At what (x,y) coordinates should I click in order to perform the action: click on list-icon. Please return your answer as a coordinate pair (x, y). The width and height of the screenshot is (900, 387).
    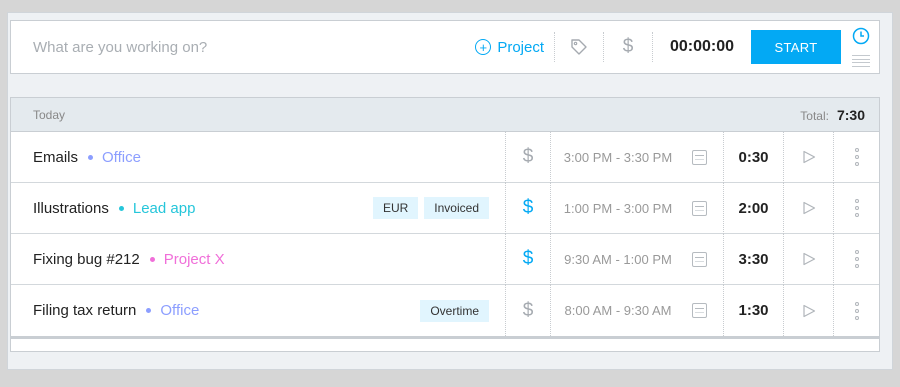
    Looking at the image, I should click on (861, 61).